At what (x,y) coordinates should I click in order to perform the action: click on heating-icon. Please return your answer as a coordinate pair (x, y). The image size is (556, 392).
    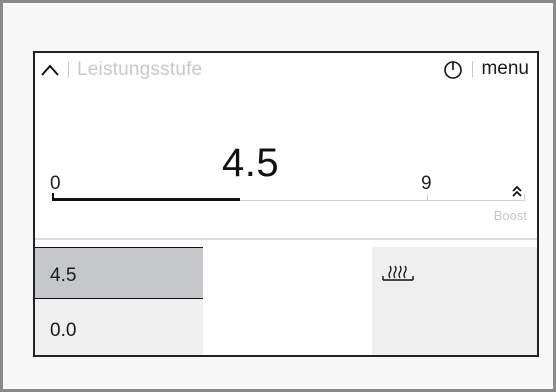
    Looking at the image, I should click on (398, 273).